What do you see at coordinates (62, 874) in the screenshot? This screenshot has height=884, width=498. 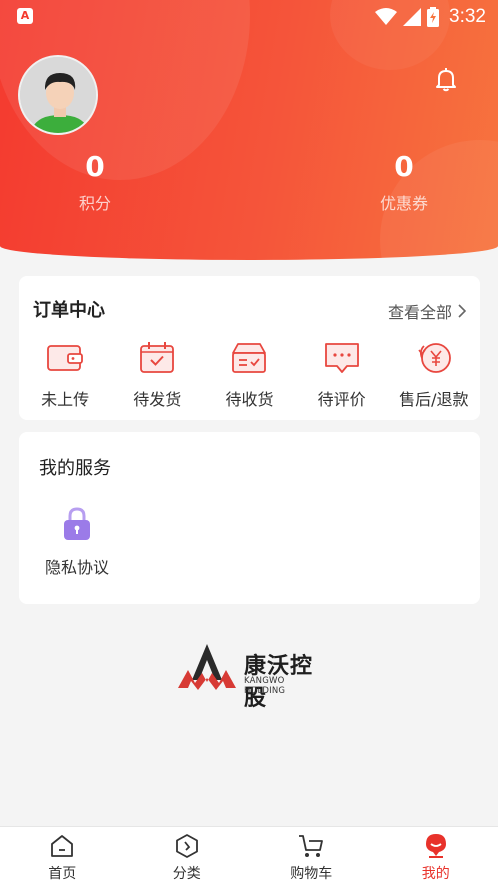 I see `tab-home-label: 首页` at bounding box center [62, 874].